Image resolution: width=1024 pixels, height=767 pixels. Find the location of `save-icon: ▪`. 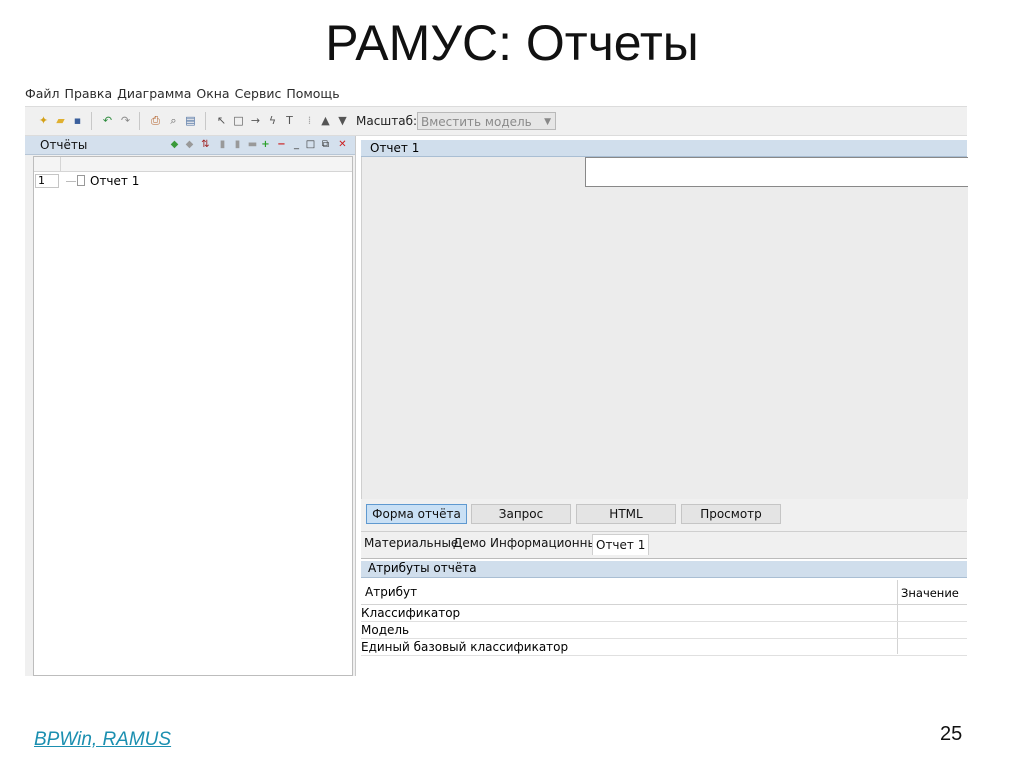

save-icon: ▪ is located at coordinates (77, 120).